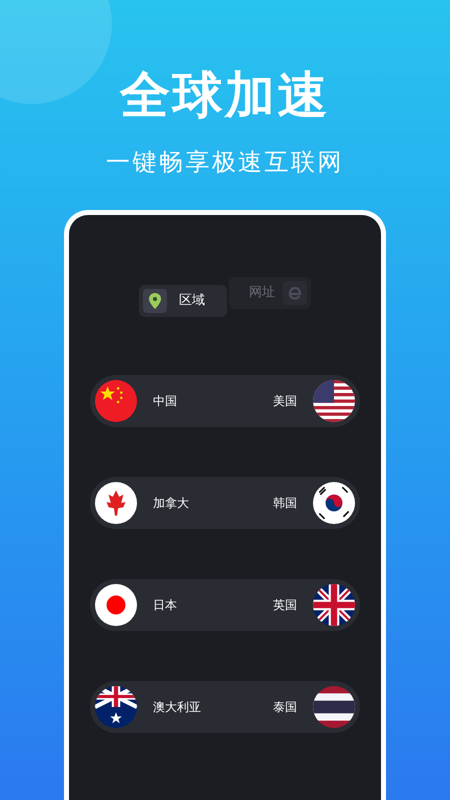 Image resolution: width=450 pixels, height=800 pixels. I want to click on country-label: 澳大利亚, so click(177, 707).